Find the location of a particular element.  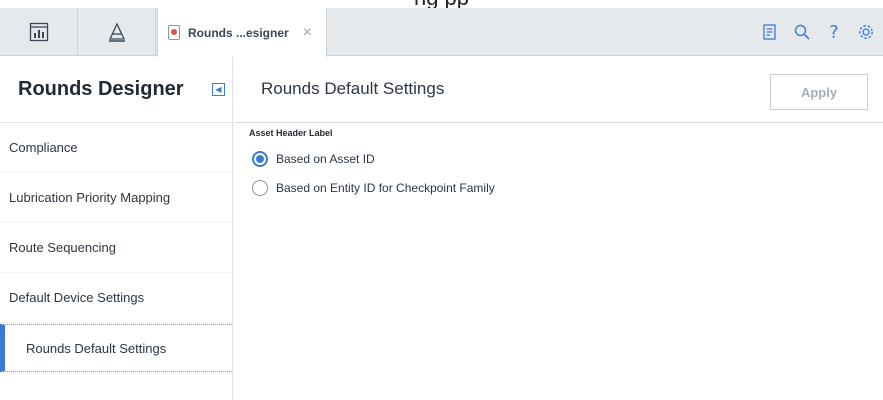

search-icon is located at coordinates (802, 32).